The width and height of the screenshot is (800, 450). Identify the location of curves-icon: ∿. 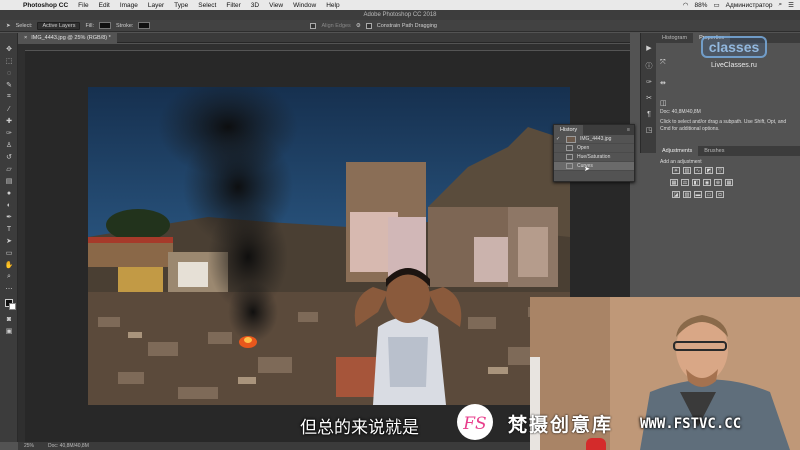
(698, 170).